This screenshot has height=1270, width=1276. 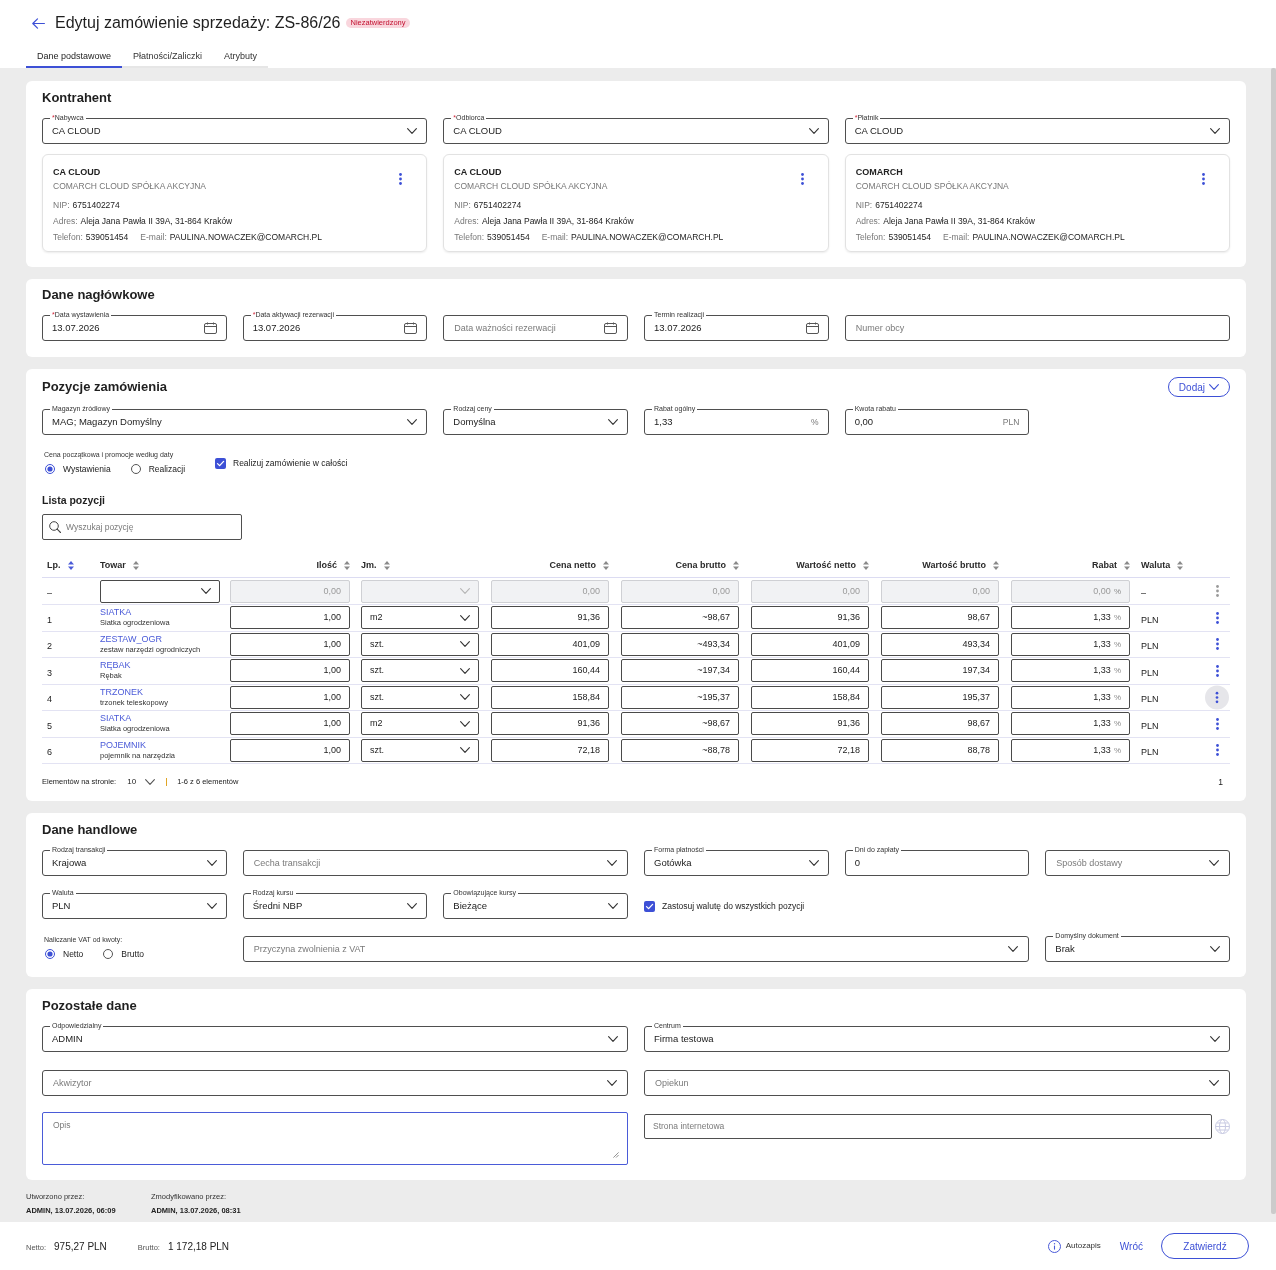 What do you see at coordinates (1131, 1246) in the screenshot?
I see `back-link: Wróć` at bounding box center [1131, 1246].